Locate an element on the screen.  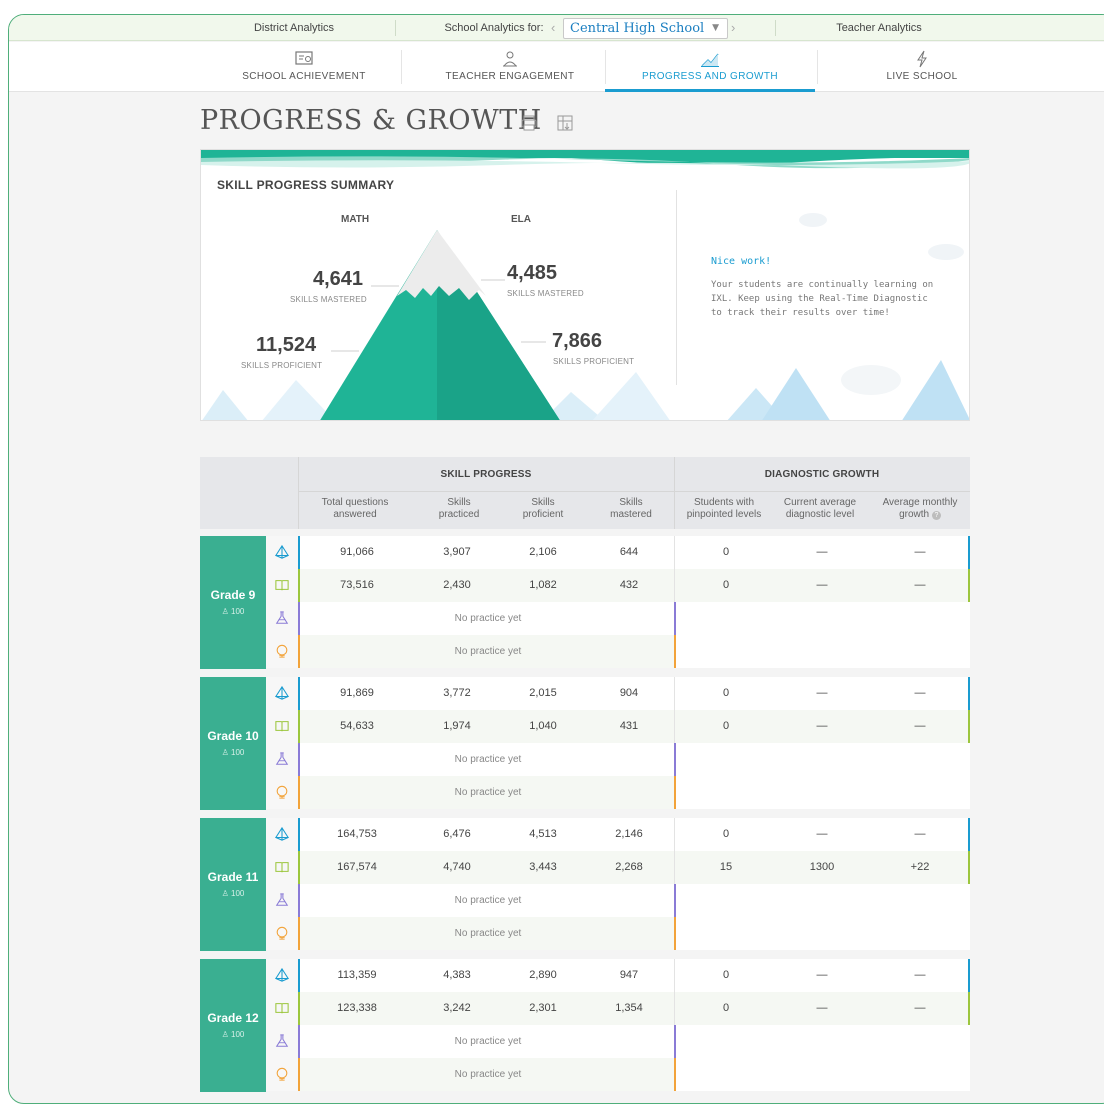
table-cell: 1,082 is located at coordinates (543, 585).